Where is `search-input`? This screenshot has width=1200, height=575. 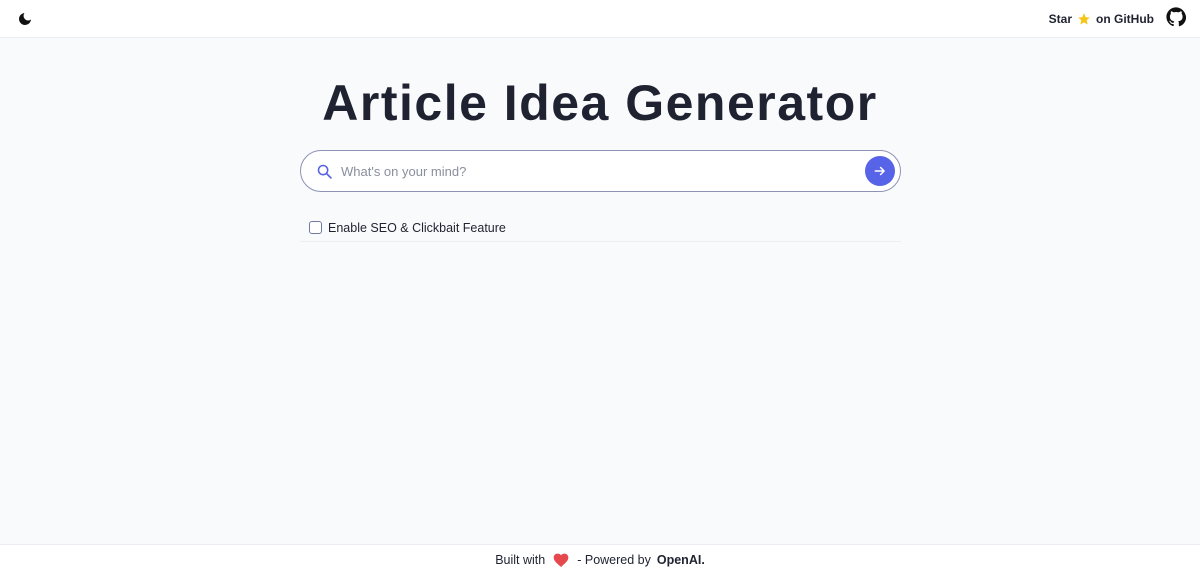
search-input is located at coordinates (598, 171).